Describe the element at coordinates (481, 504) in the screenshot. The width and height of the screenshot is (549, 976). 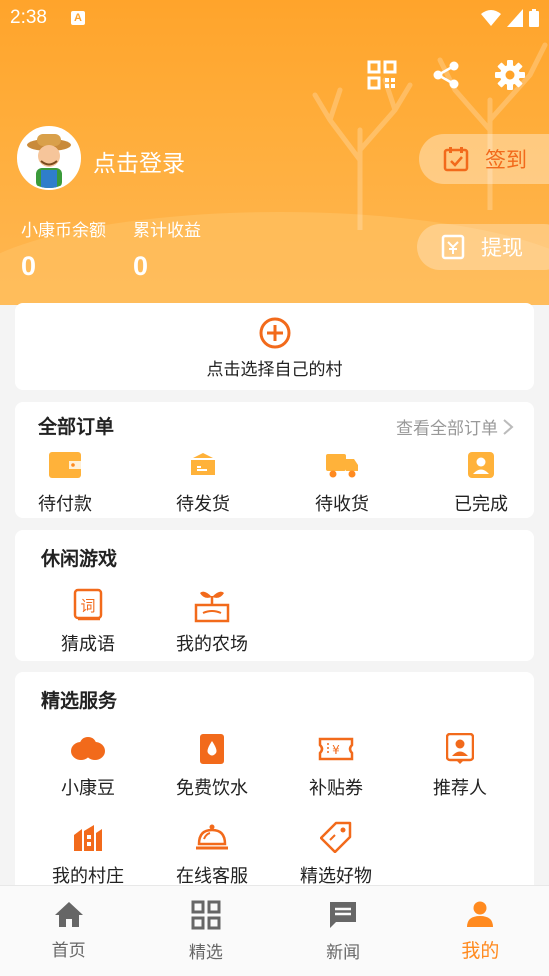
I see `order-completed-label: 已完成` at that location.